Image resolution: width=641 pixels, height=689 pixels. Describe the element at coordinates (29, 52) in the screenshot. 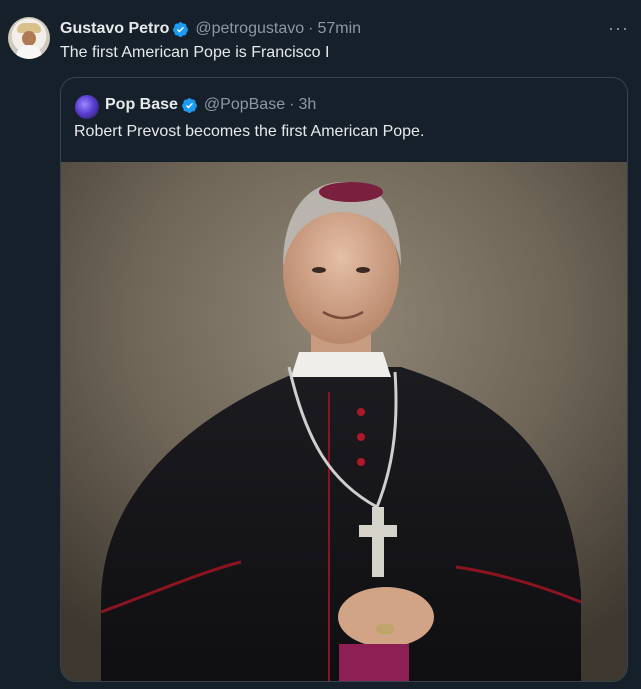

I see `avatar-body` at that location.